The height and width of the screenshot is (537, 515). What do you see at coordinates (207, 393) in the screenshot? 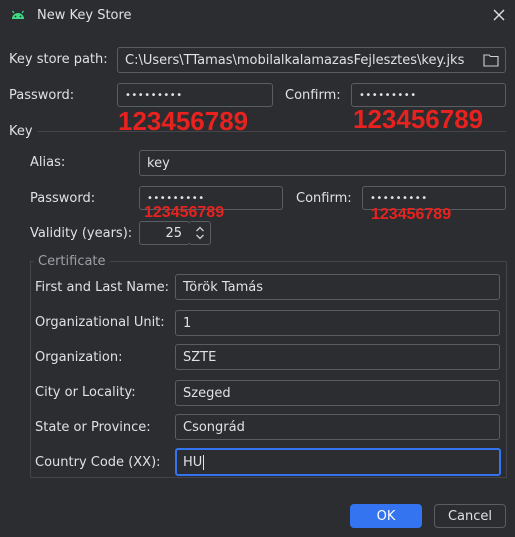
I see `city-value: Szeged` at bounding box center [207, 393].